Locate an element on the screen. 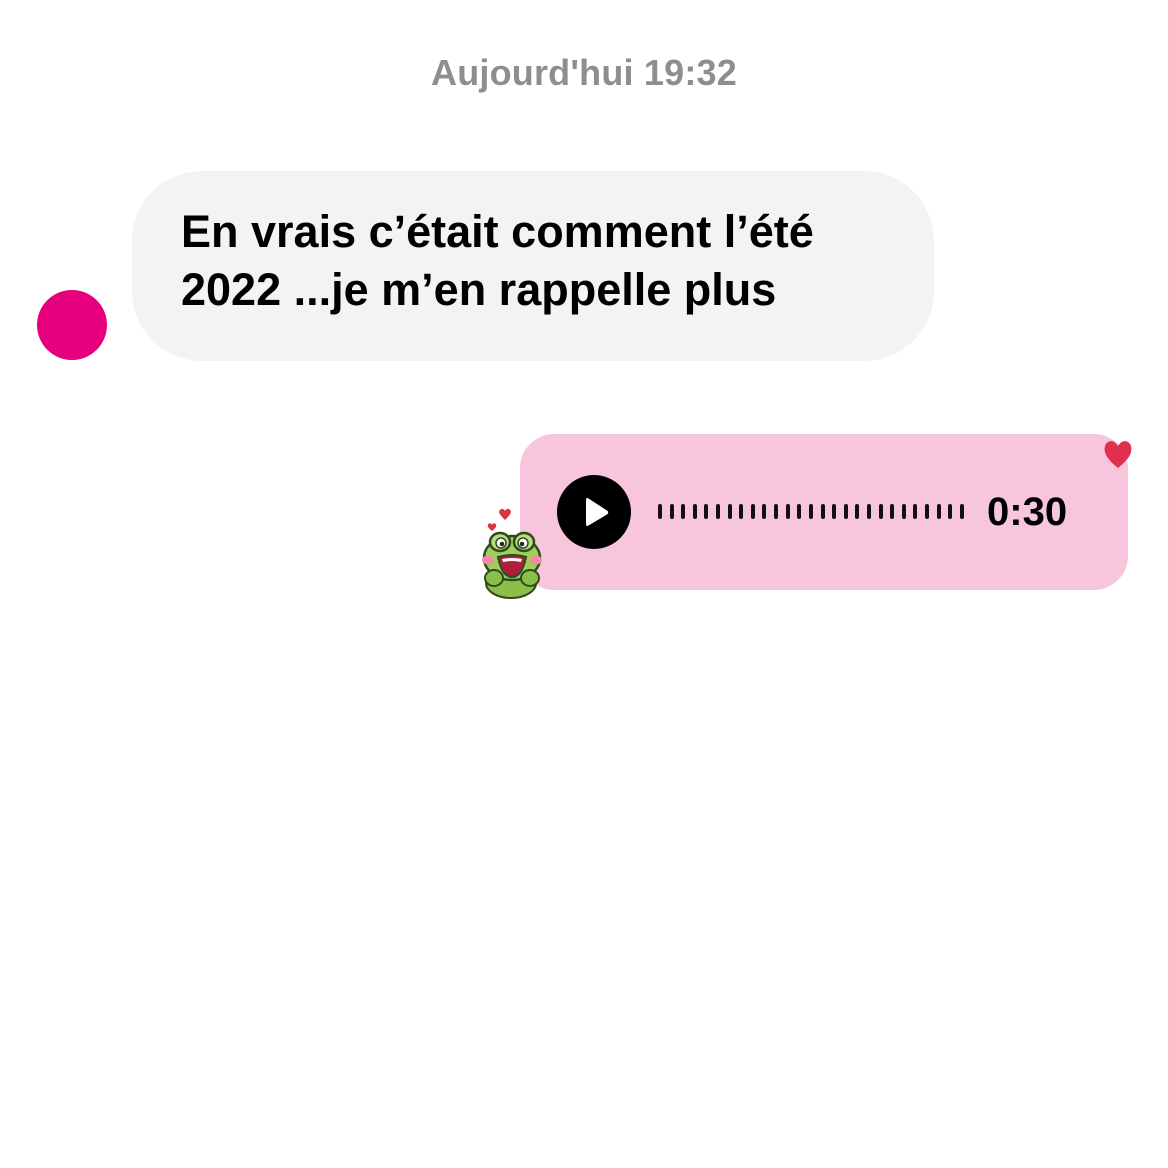  frog-sticker-icon is located at coordinates (513, 556).